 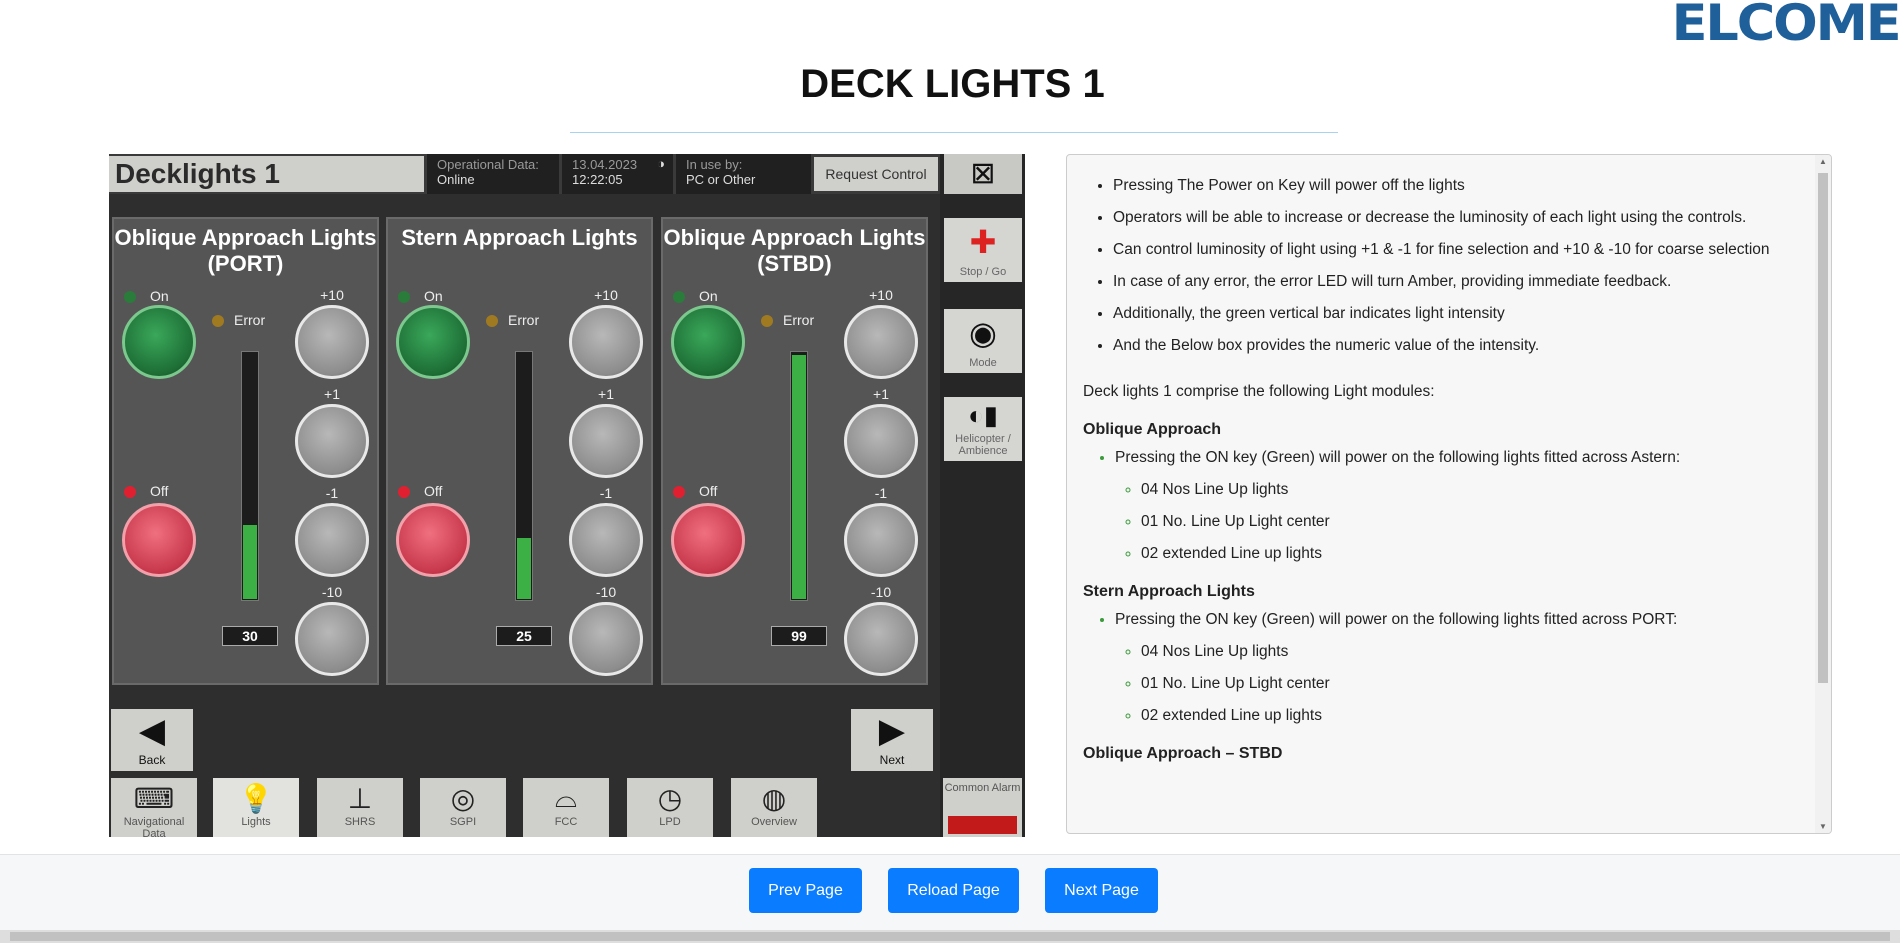 I want to click on stop-go-button: ✚ Stop / Go, so click(x=983, y=250).